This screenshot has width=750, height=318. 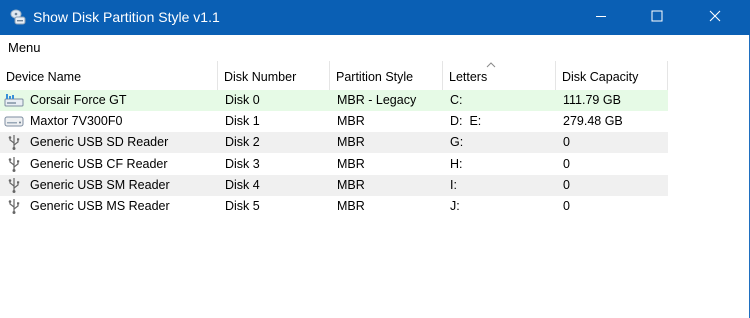 I want to click on cell-letters: C:, so click(x=456, y=100).